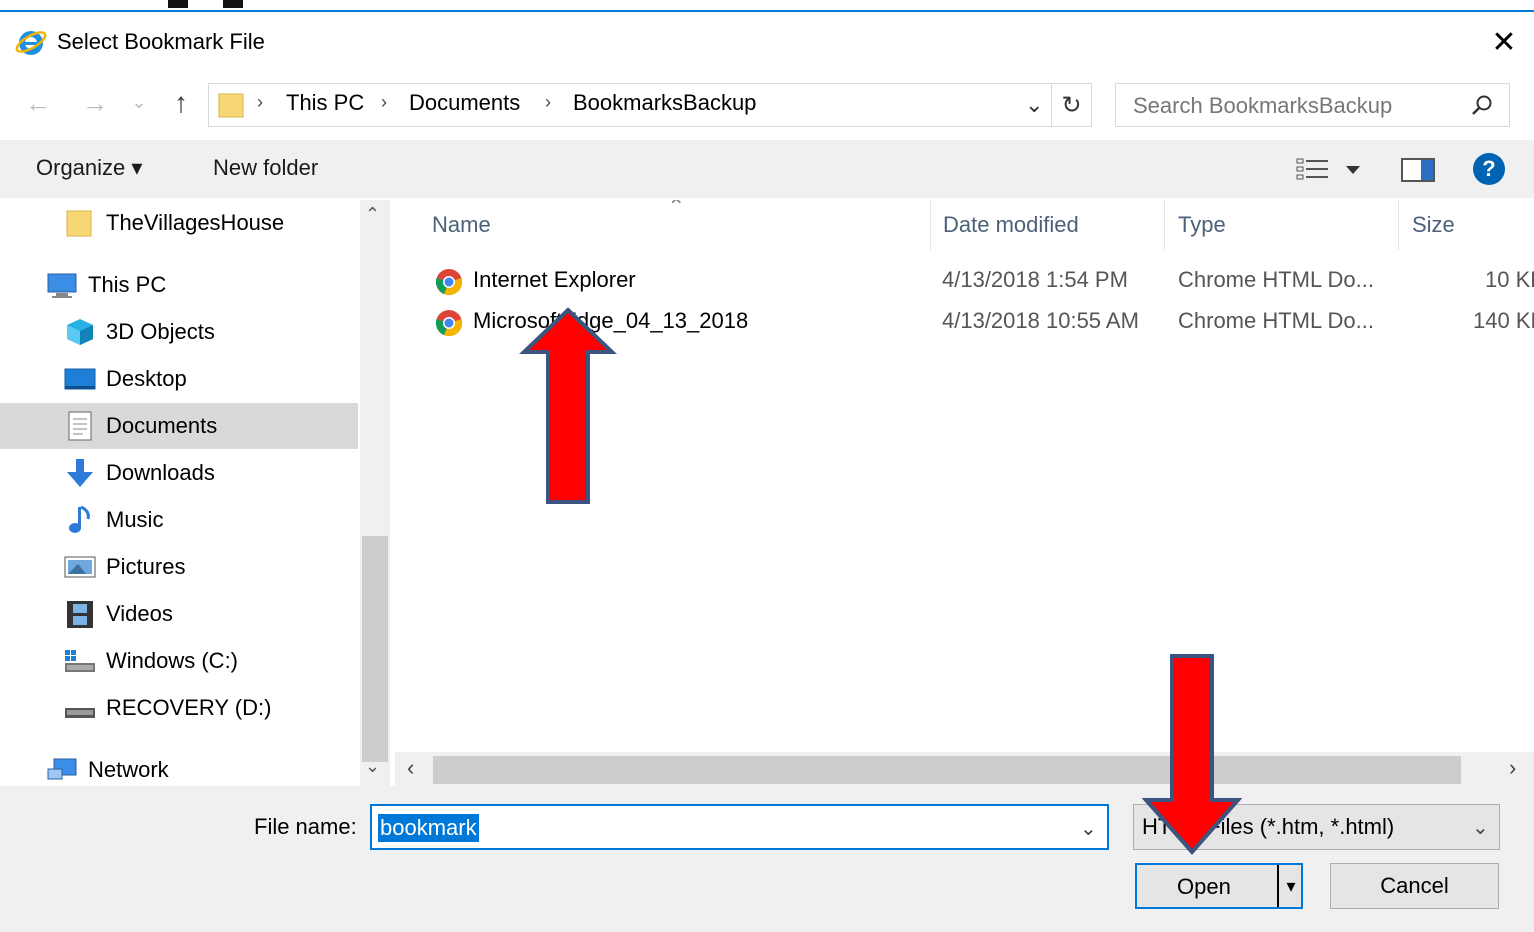 The image size is (1534, 932). What do you see at coordinates (80, 426) in the screenshot?
I see `documents-icon` at bounding box center [80, 426].